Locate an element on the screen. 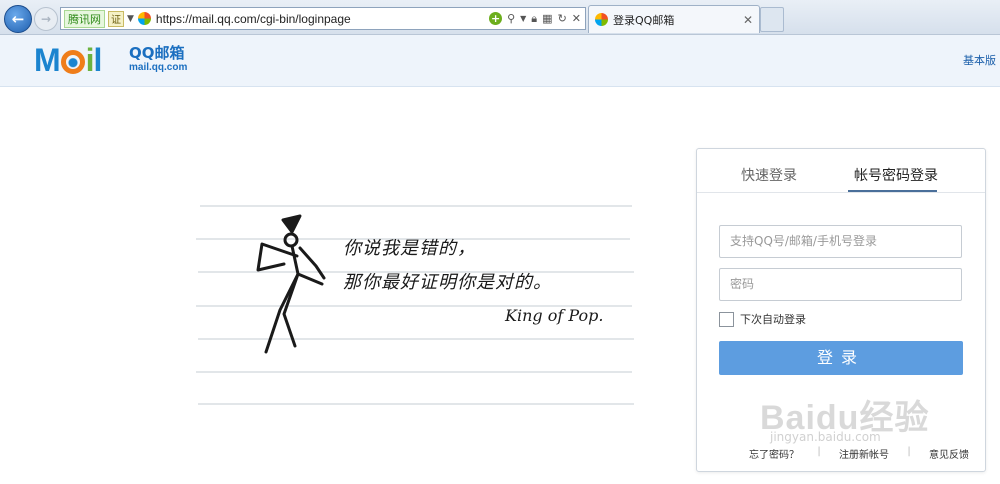 This screenshot has height=484, width=1000. tab-quick-login: 快速登录 is located at coordinates (769, 175).